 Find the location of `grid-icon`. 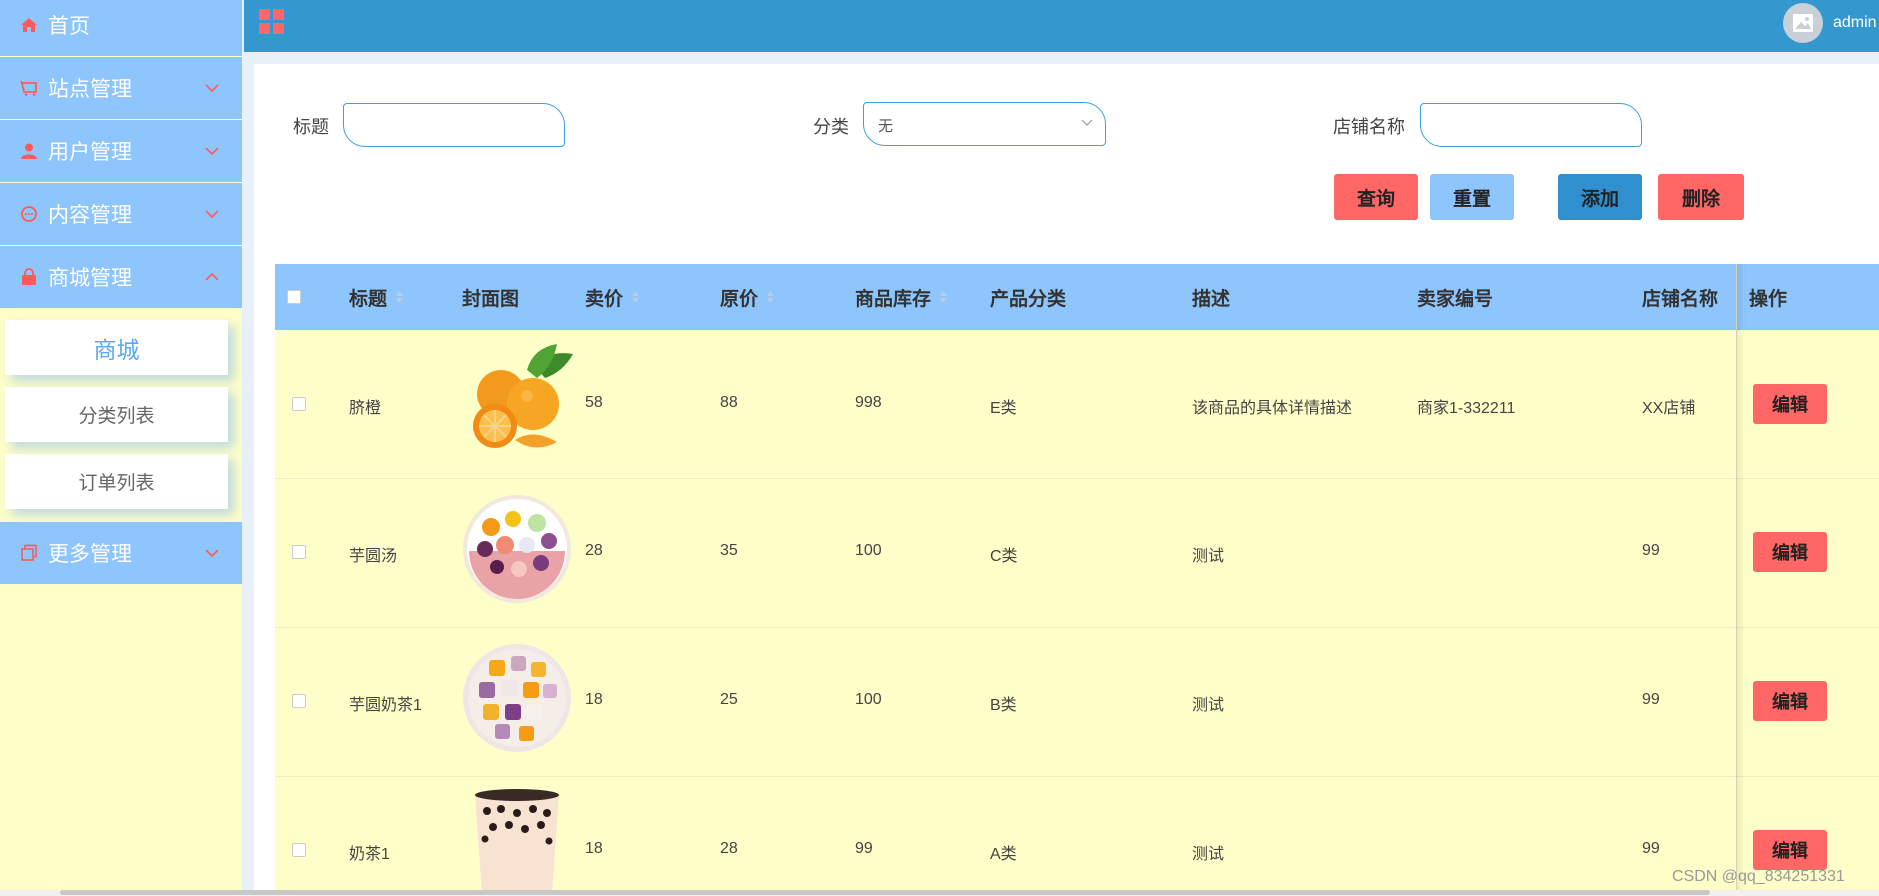

grid-icon is located at coordinates (271, 21).